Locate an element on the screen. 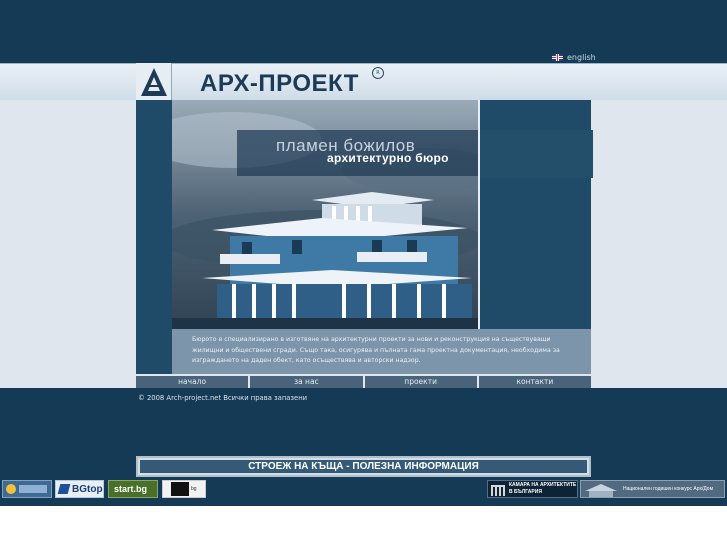  description-left-block is located at coordinates (154, 351).